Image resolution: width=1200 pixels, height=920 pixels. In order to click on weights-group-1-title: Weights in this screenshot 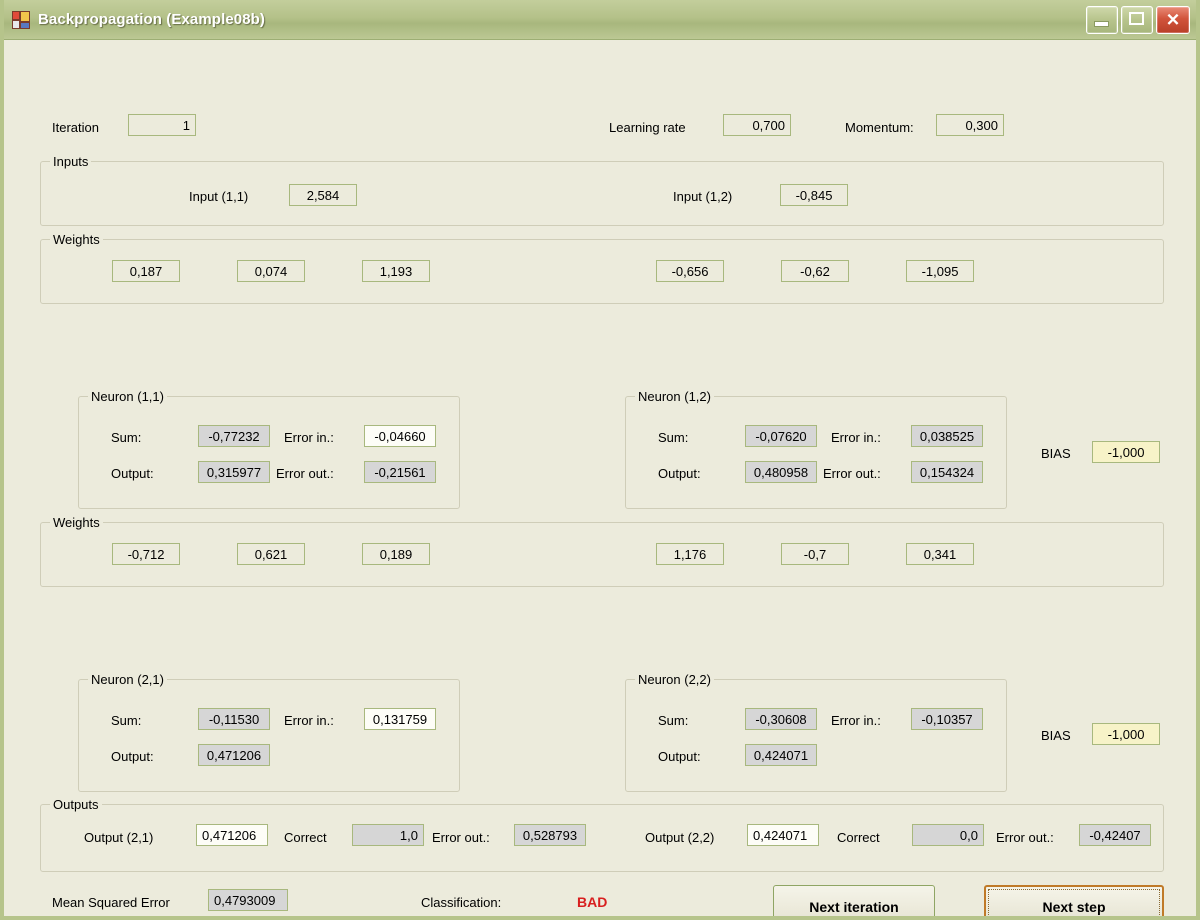, I will do `click(76, 239)`.